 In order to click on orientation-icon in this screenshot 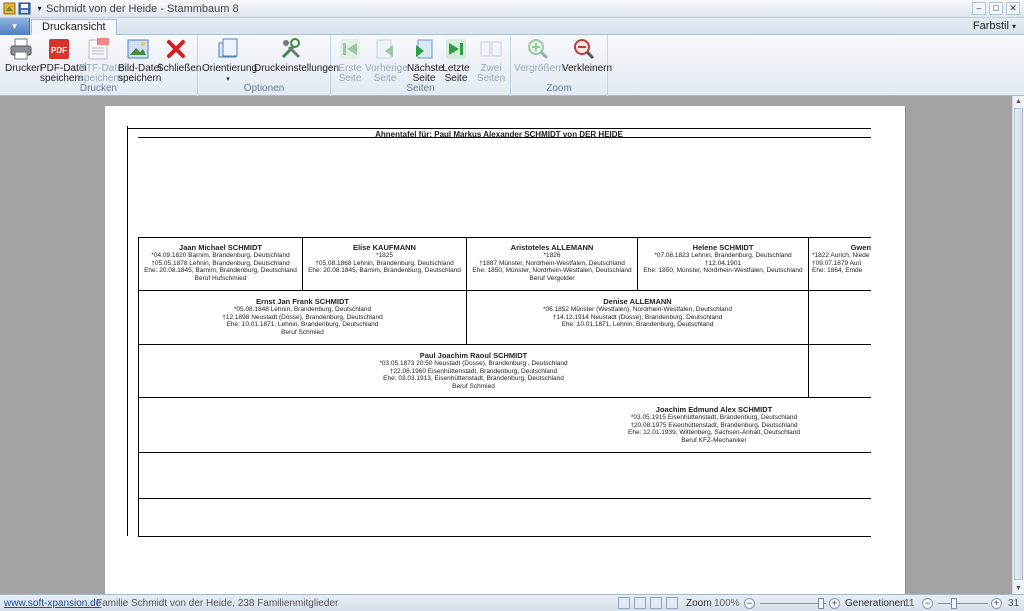, I will do `click(228, 49)`.